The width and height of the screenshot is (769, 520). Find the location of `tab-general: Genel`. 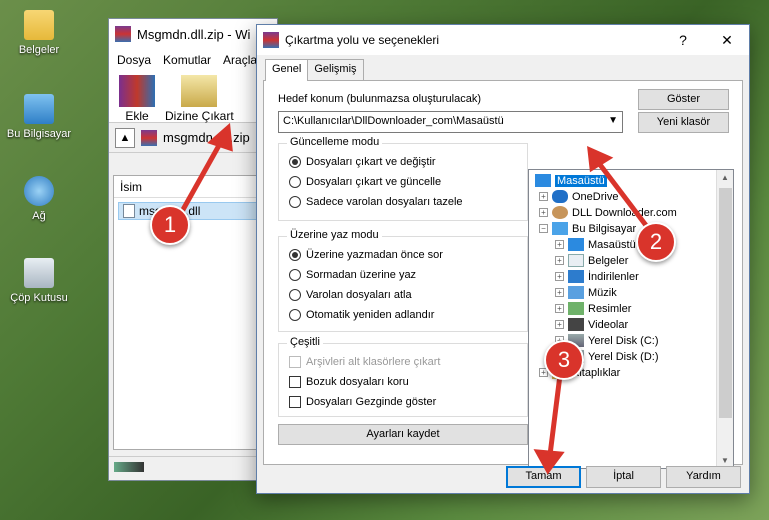

tab-general: Genel is located at coordinates (287, 70).